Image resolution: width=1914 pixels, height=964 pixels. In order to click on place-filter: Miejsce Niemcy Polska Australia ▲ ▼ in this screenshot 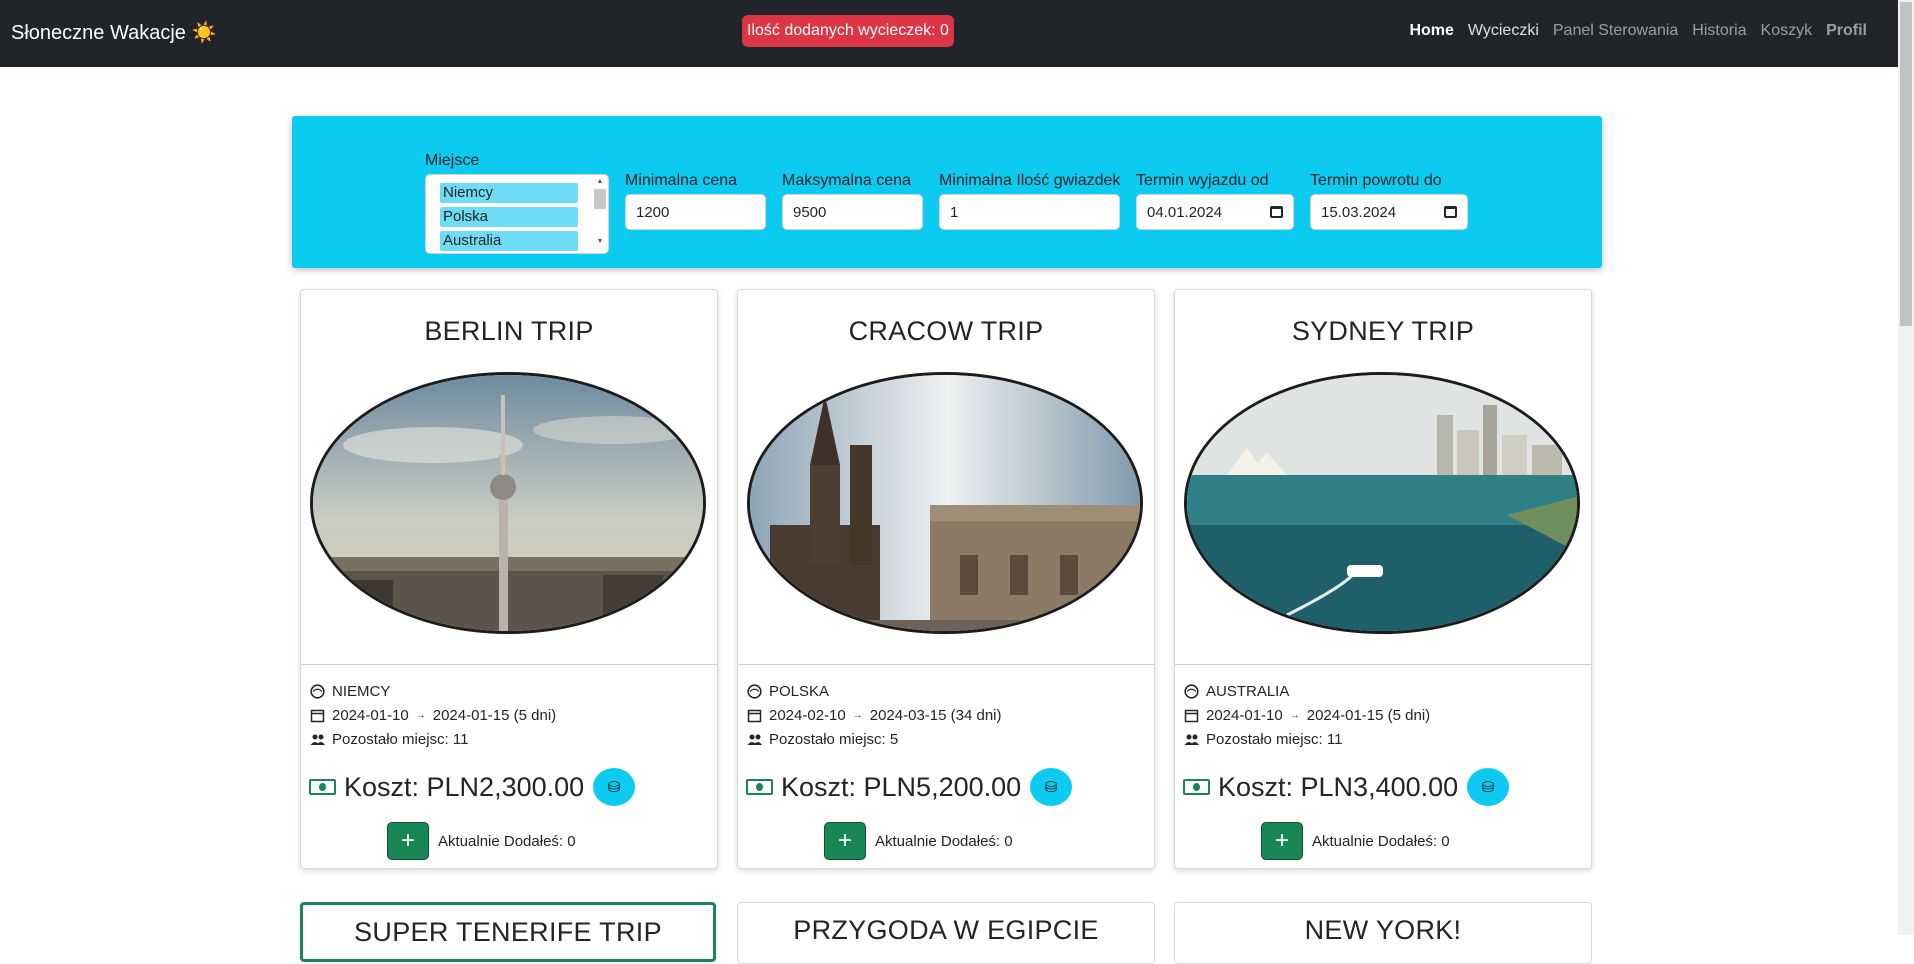, I will do `click(517, 203)`.